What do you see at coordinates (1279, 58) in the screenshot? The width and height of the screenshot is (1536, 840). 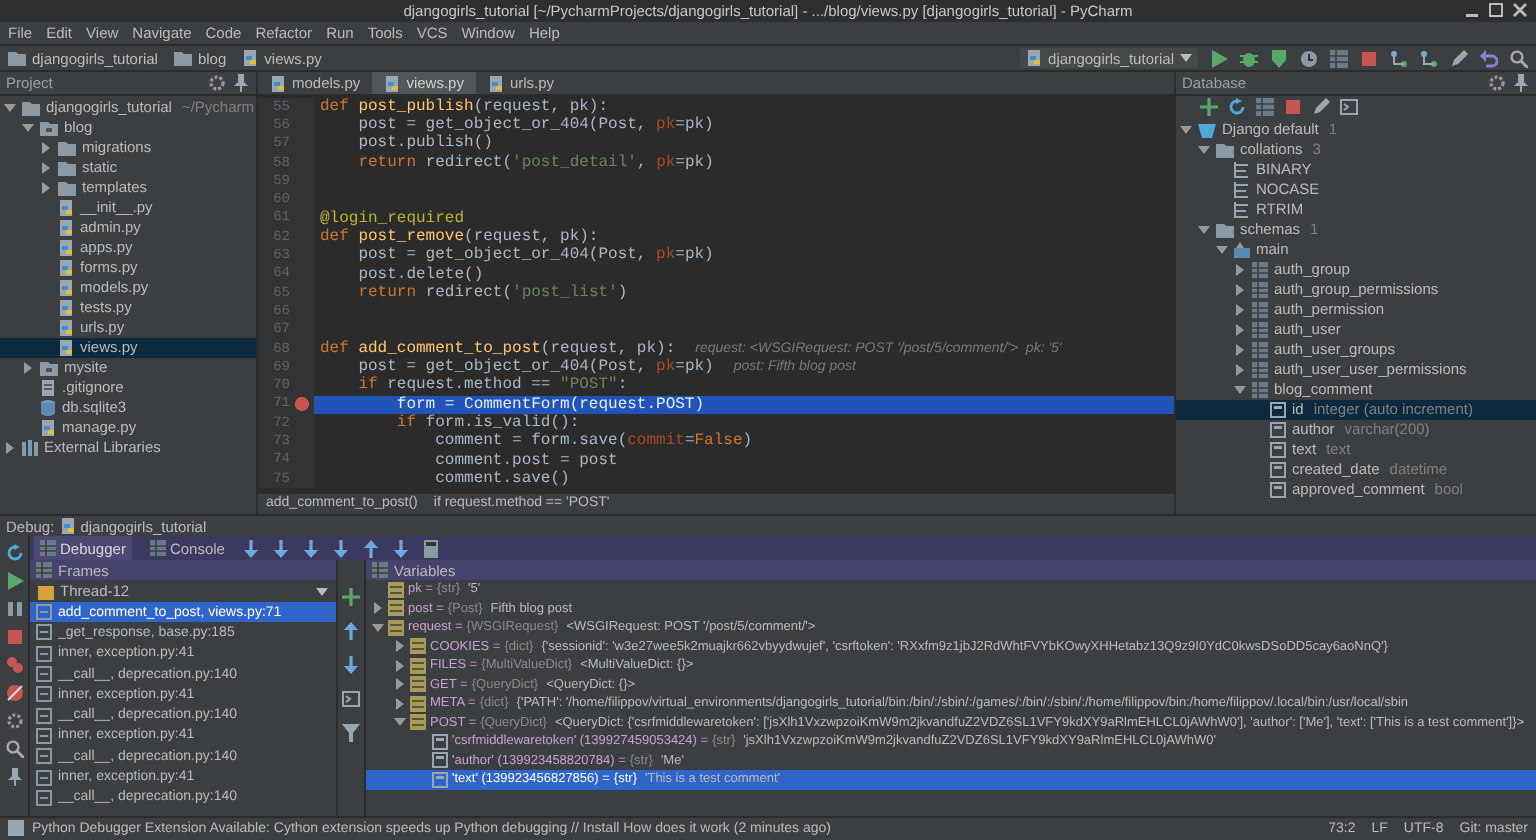 I see `shield-icon` at bounding box center [1279, 58].